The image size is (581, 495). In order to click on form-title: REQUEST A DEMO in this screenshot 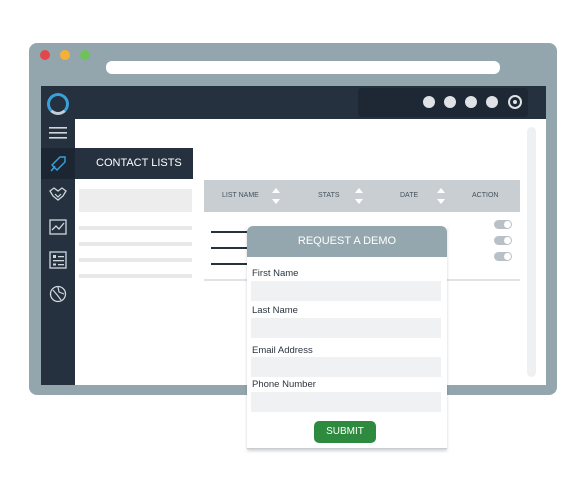, I will do `click(347, 241)`.